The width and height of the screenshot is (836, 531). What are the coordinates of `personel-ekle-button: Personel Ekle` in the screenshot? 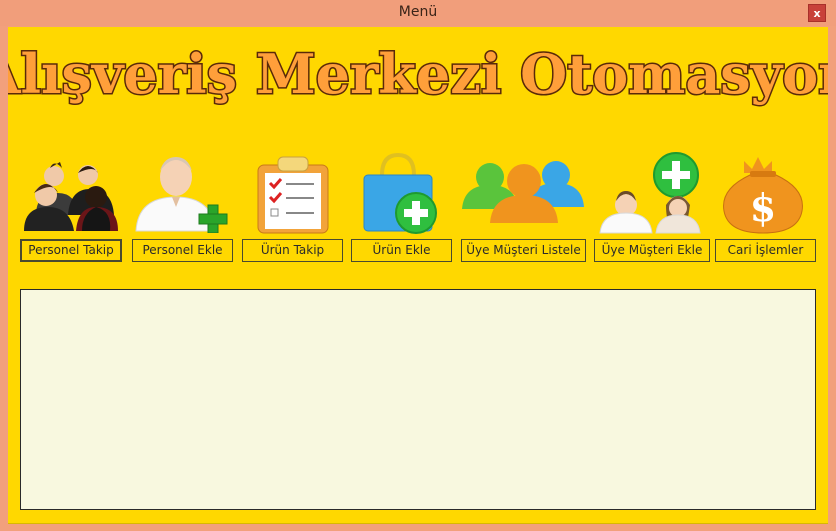 It's located at (182, 250).